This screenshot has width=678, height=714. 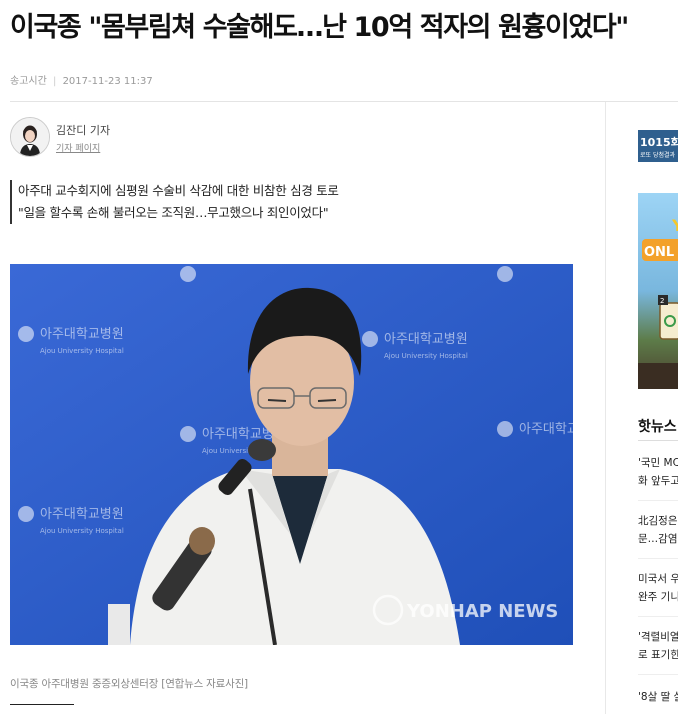 I want to click on hot-news-item: '8살 딸 살, so click(x=658, y=697).